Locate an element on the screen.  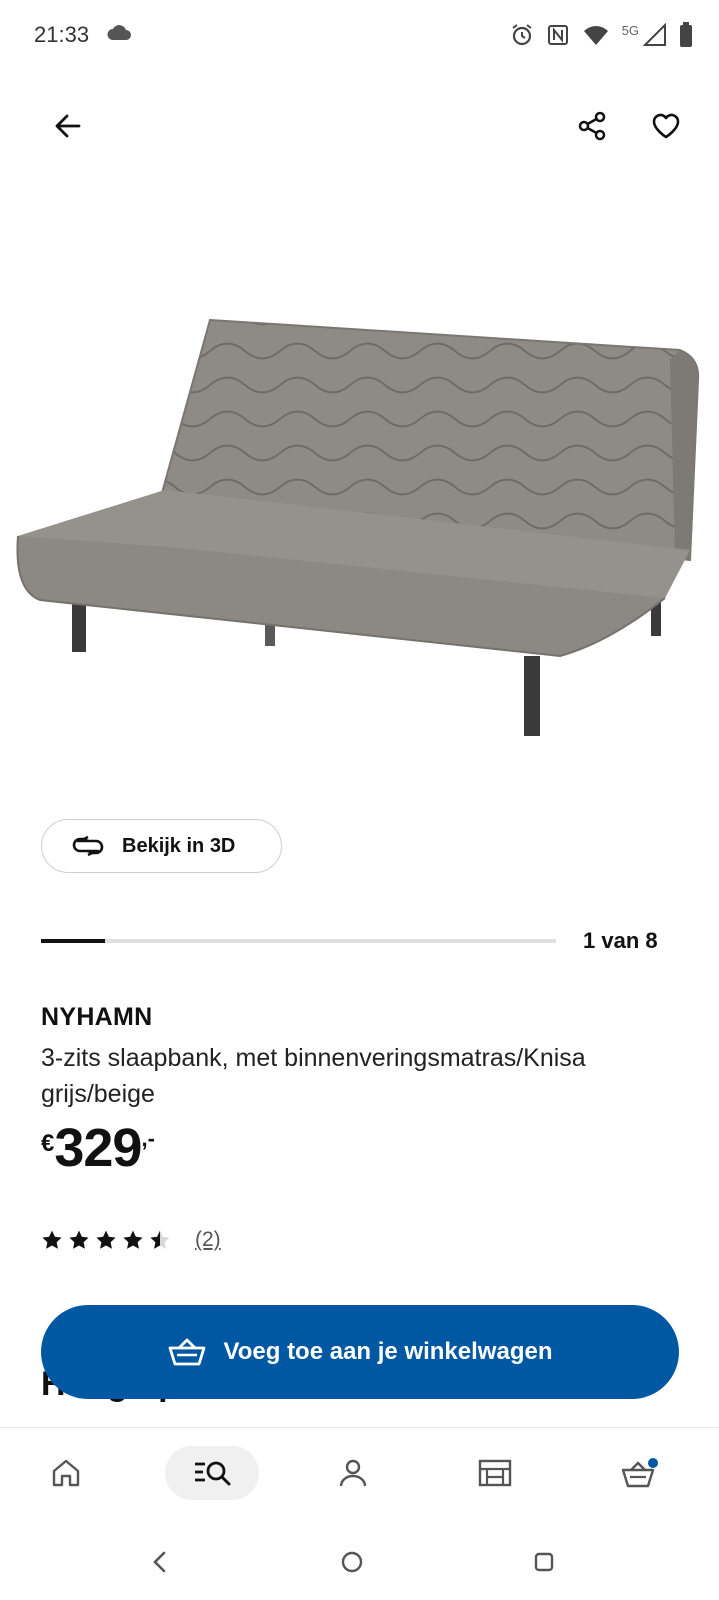
cart-icon is located at coordinates (639, 1473).